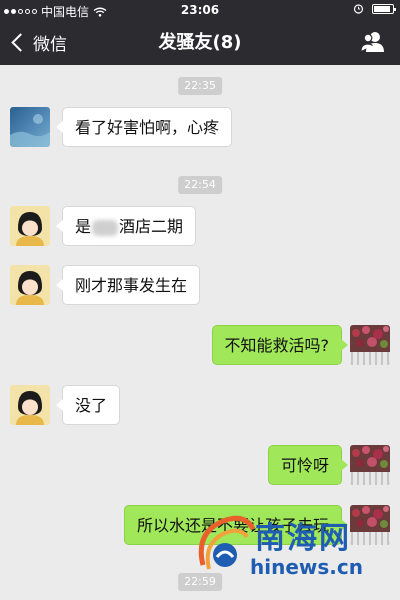 The width and height of the screenshot is (400, 600). Describe the element at coordinates (83, 226) in the screenshot. I see `message-text-part: 是` at that location.